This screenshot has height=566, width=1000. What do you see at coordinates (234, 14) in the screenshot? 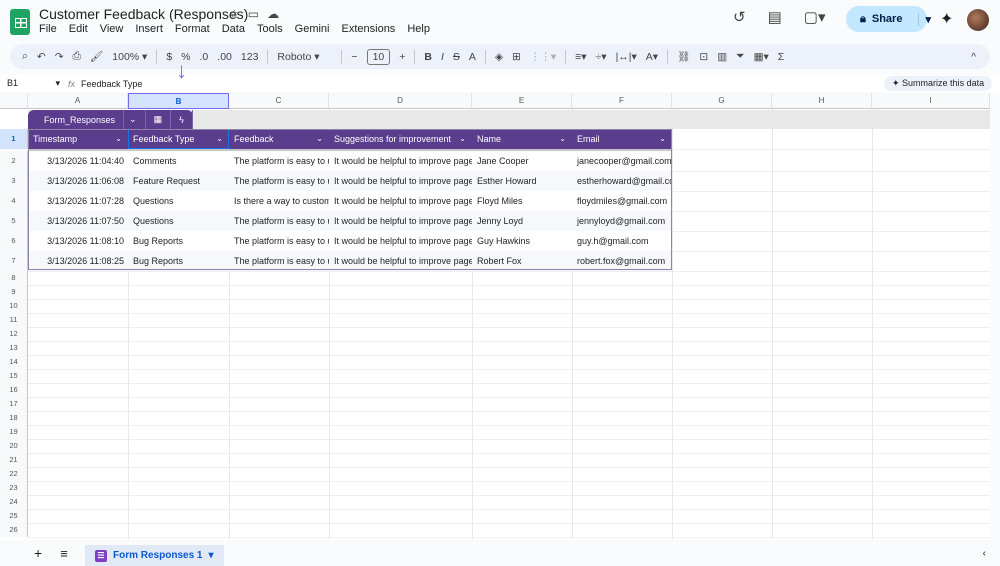
I see `star-icon: ☆` at bounding box center [234, 14].